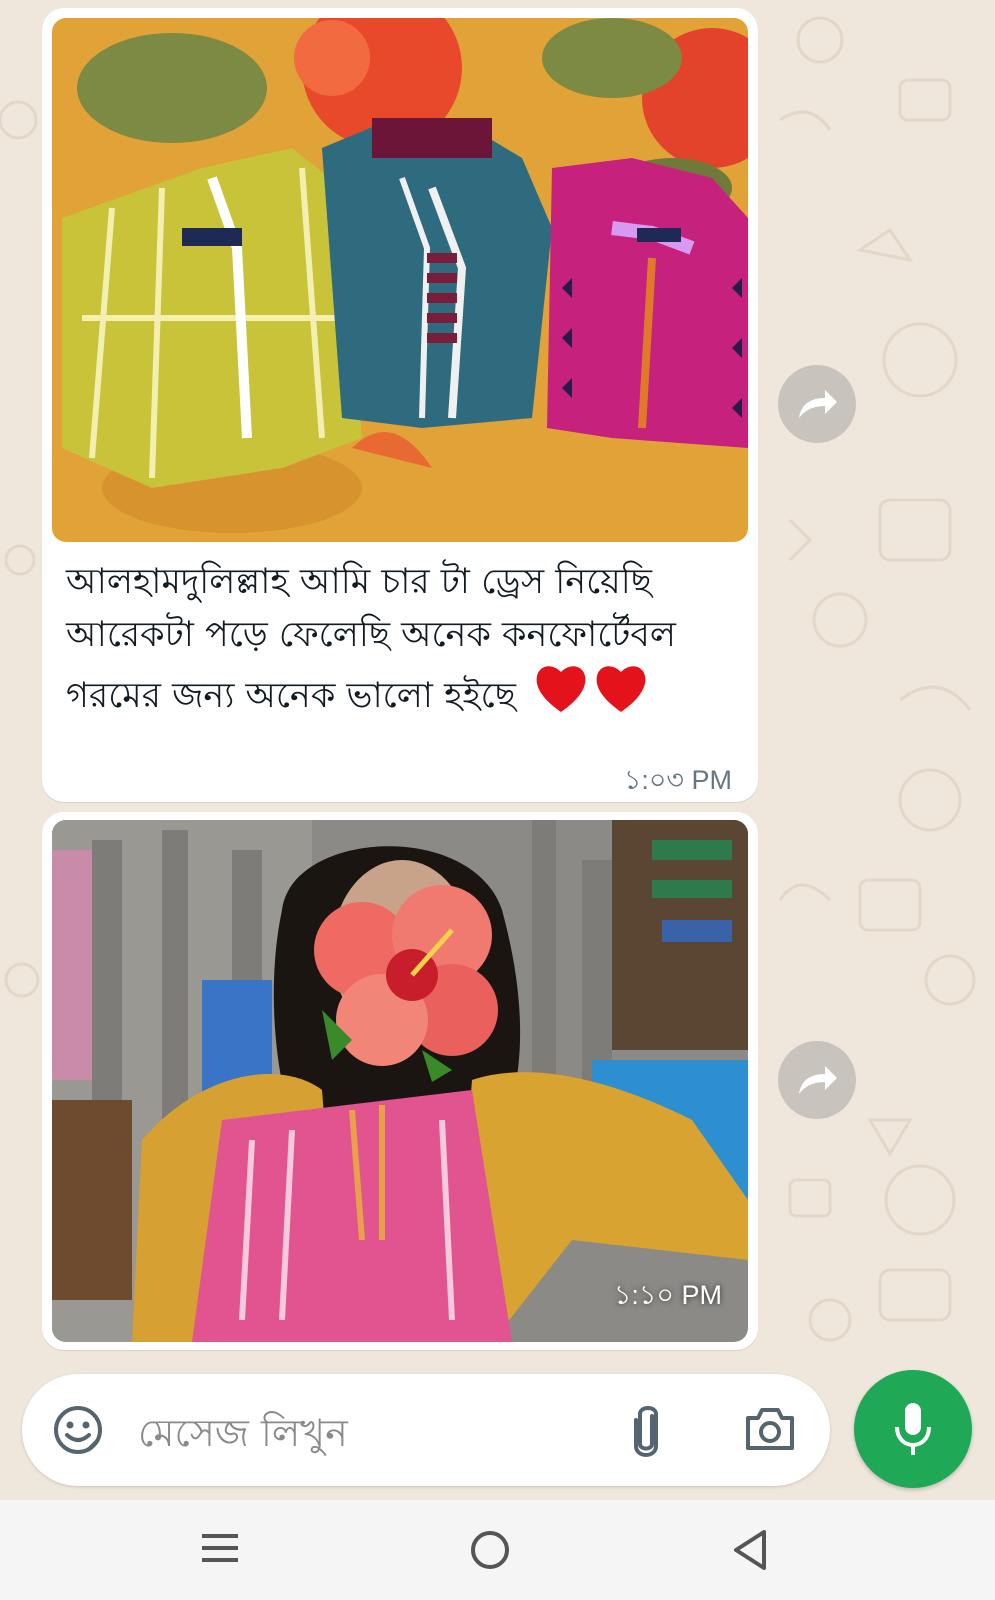 The width and height of the screenshot is (995, 1600). I want to click on message-timestamp: ১:১০ PM, so click(667, 1295).